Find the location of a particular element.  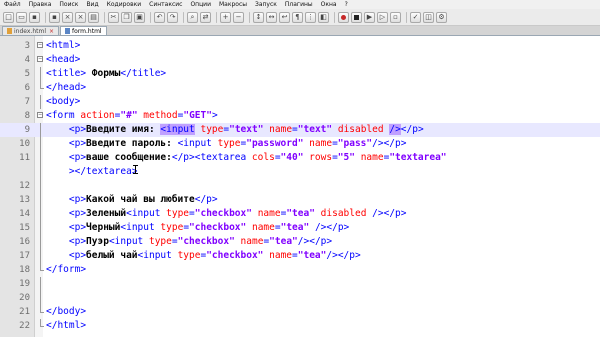

save-icon: ▪ is located at coordinates (34, 17).